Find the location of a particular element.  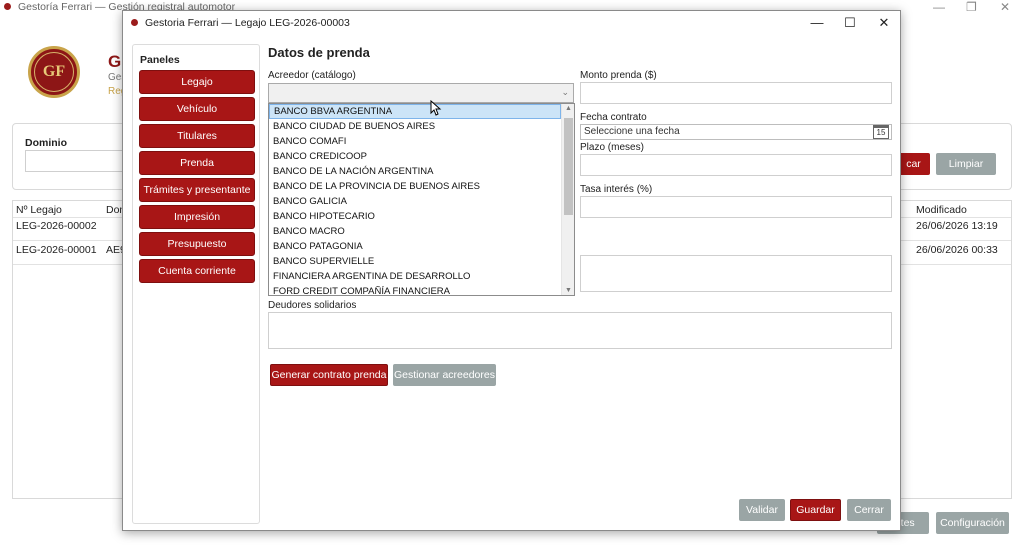

buscar-button: car is located at coordinates (913, 164).